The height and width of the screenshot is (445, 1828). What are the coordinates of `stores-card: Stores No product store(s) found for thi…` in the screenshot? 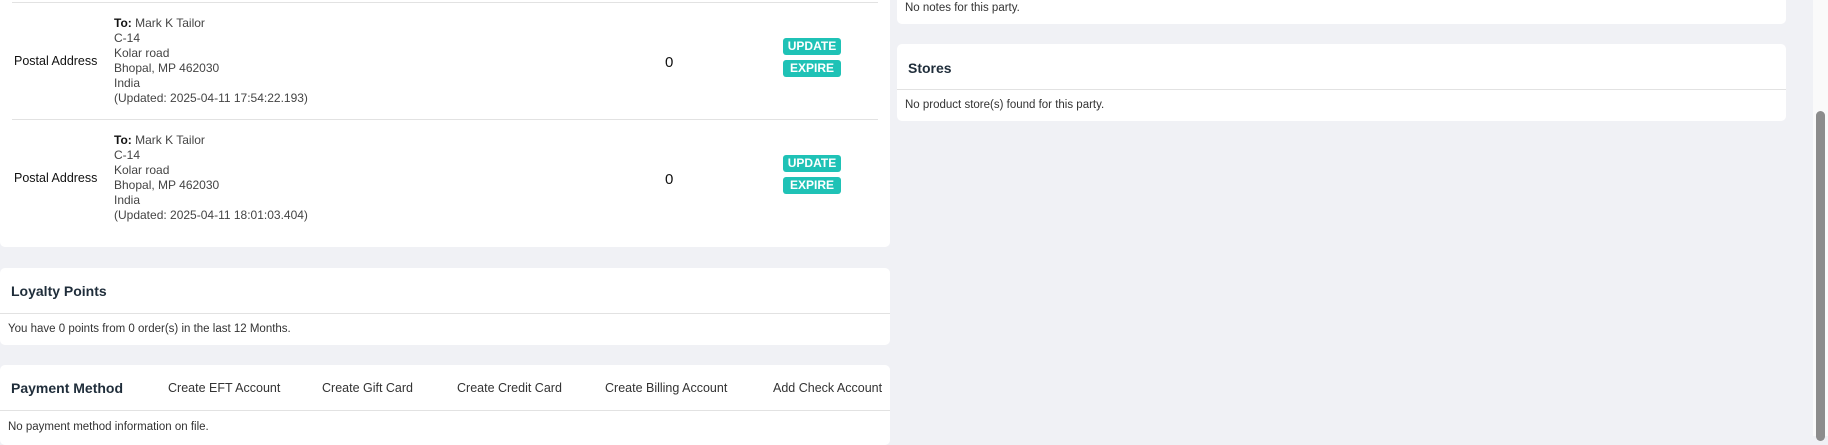 It's located at (1341, 82).